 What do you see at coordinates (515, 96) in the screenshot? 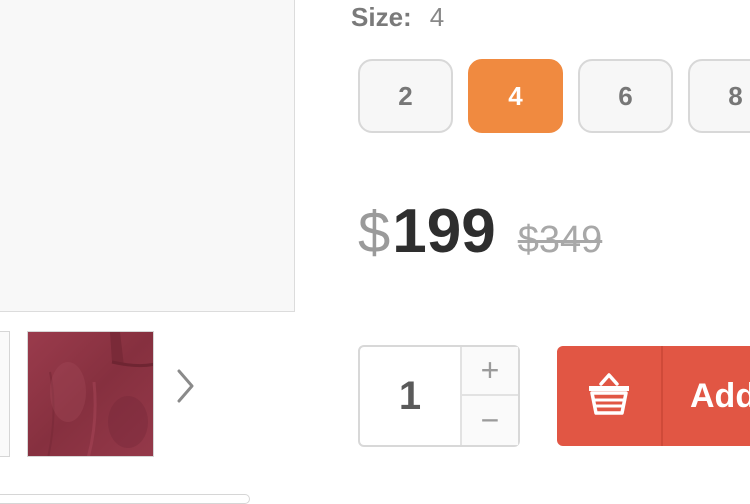
I see `size-option-4: 4` at bounding box center [515, 96].